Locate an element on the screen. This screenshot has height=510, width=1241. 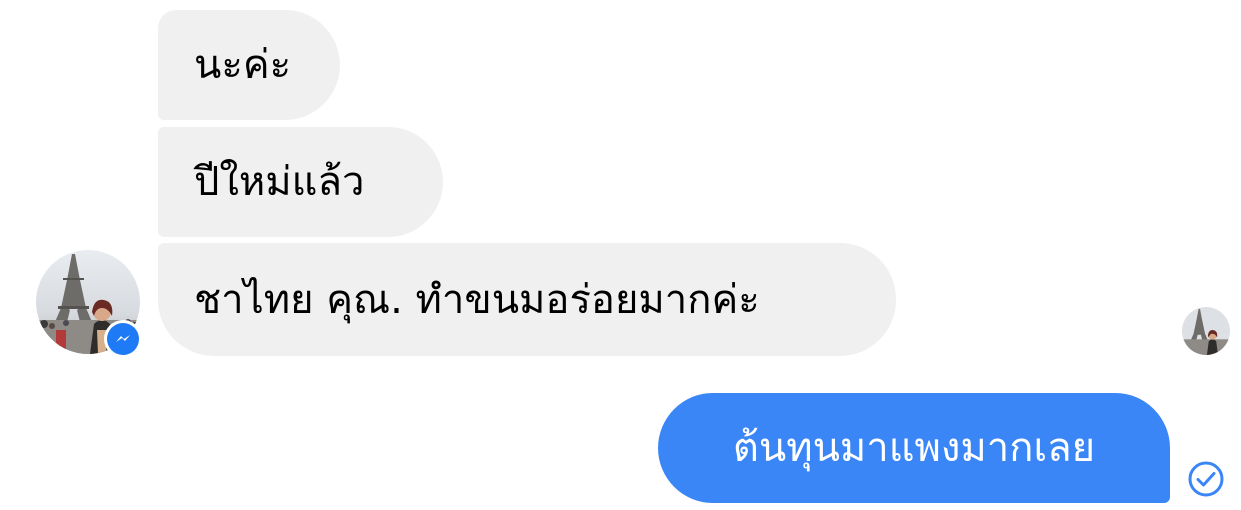
seen-avatar-icon is located at coordinates (1206, 331).